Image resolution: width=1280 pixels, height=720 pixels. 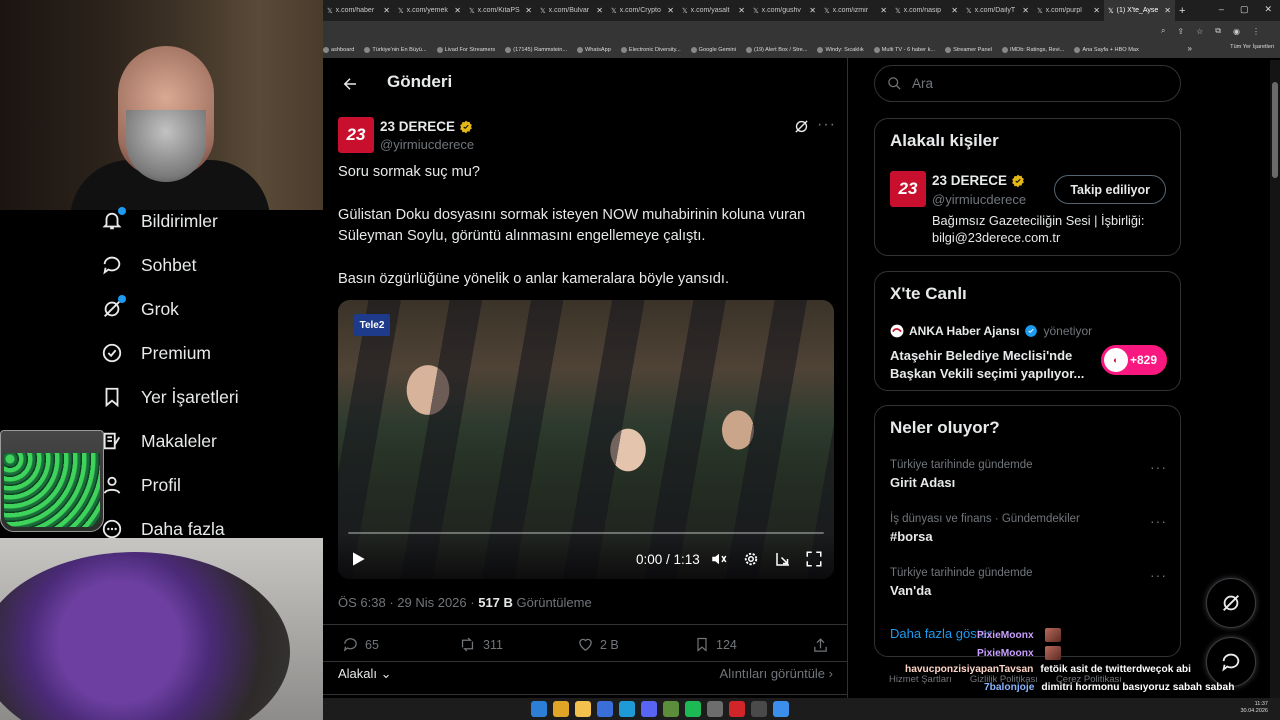 What do you see at coordinates (715, 709) in the screenshot?
I see `terminal-icon` at bounding box center [715, 709].